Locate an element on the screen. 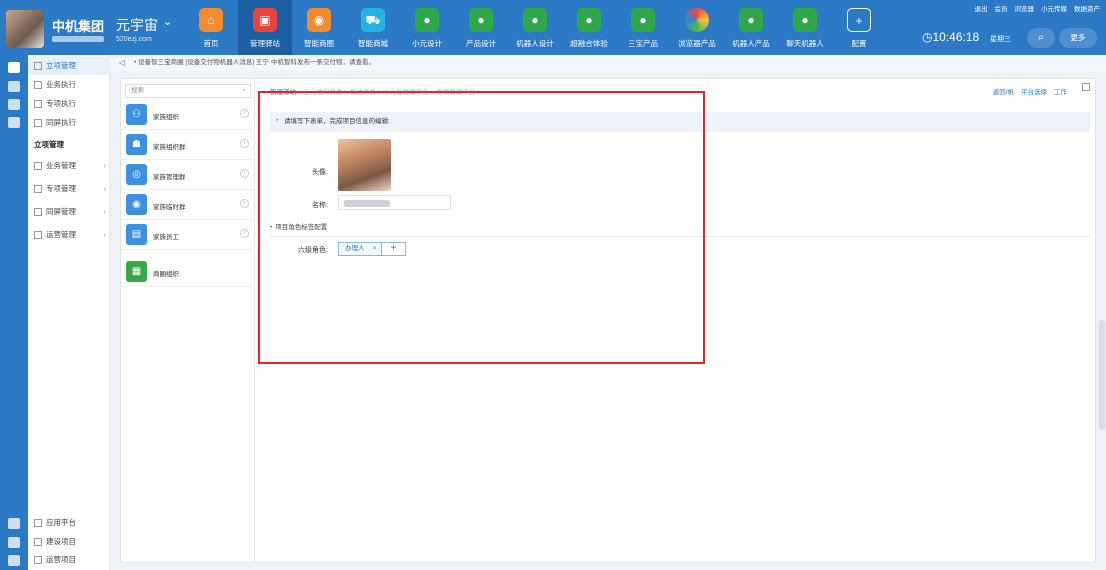 This screenshot has width=1106, height=570. org-switcher: 元宇宙 is located at coordinates (137, 25).